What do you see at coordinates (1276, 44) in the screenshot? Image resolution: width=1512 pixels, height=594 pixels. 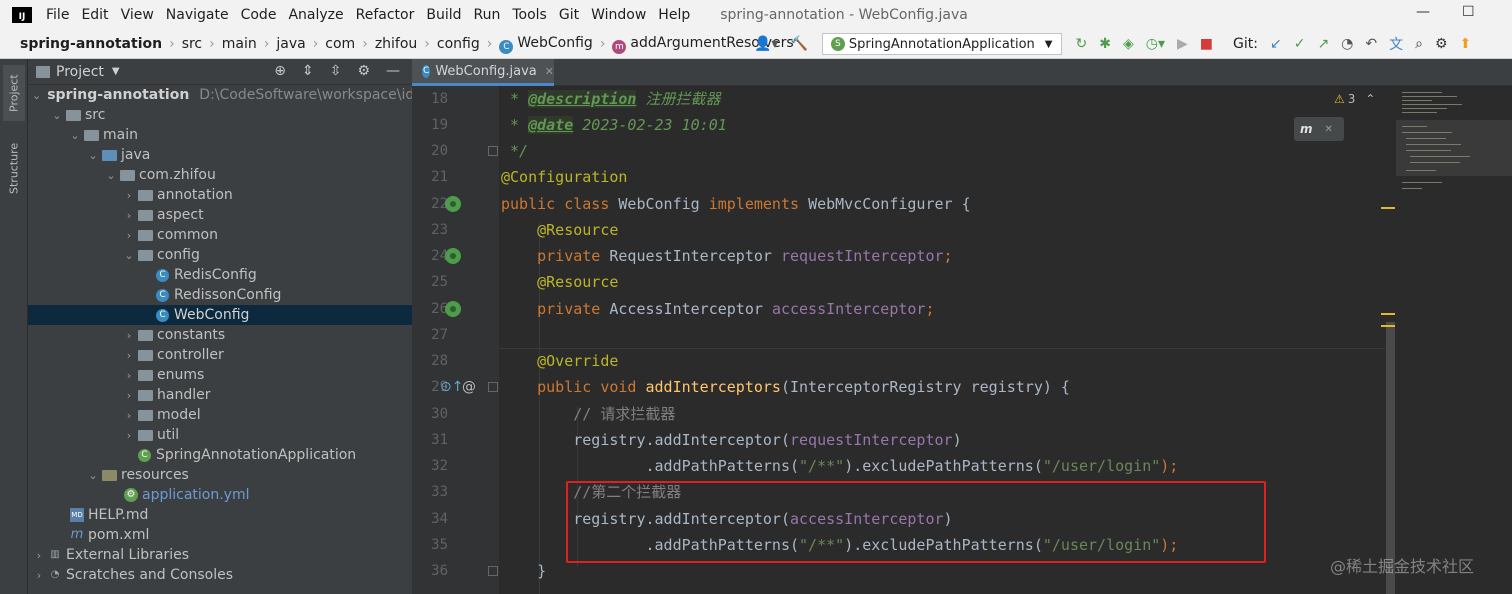 I see `git-update-icon: ↙` at bounding box center [1276, 44].